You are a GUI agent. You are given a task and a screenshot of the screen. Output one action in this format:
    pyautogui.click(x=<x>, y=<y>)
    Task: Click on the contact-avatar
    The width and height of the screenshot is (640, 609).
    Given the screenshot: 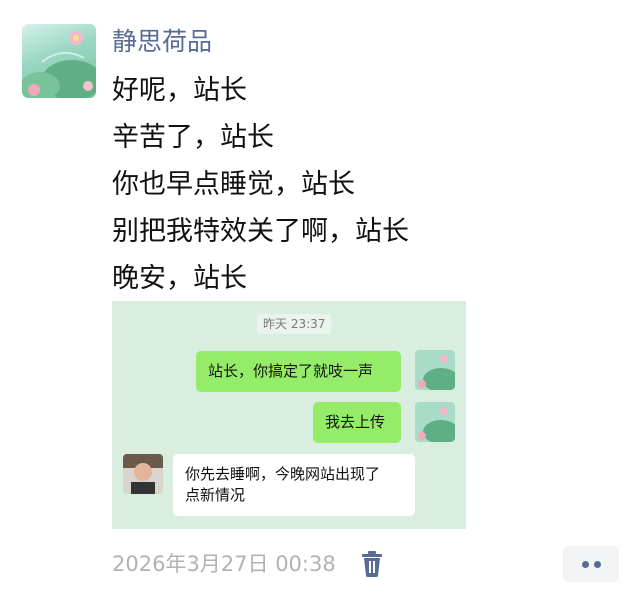 What is the action you would take?
    pyautogui.click(x=143, y=474)
    